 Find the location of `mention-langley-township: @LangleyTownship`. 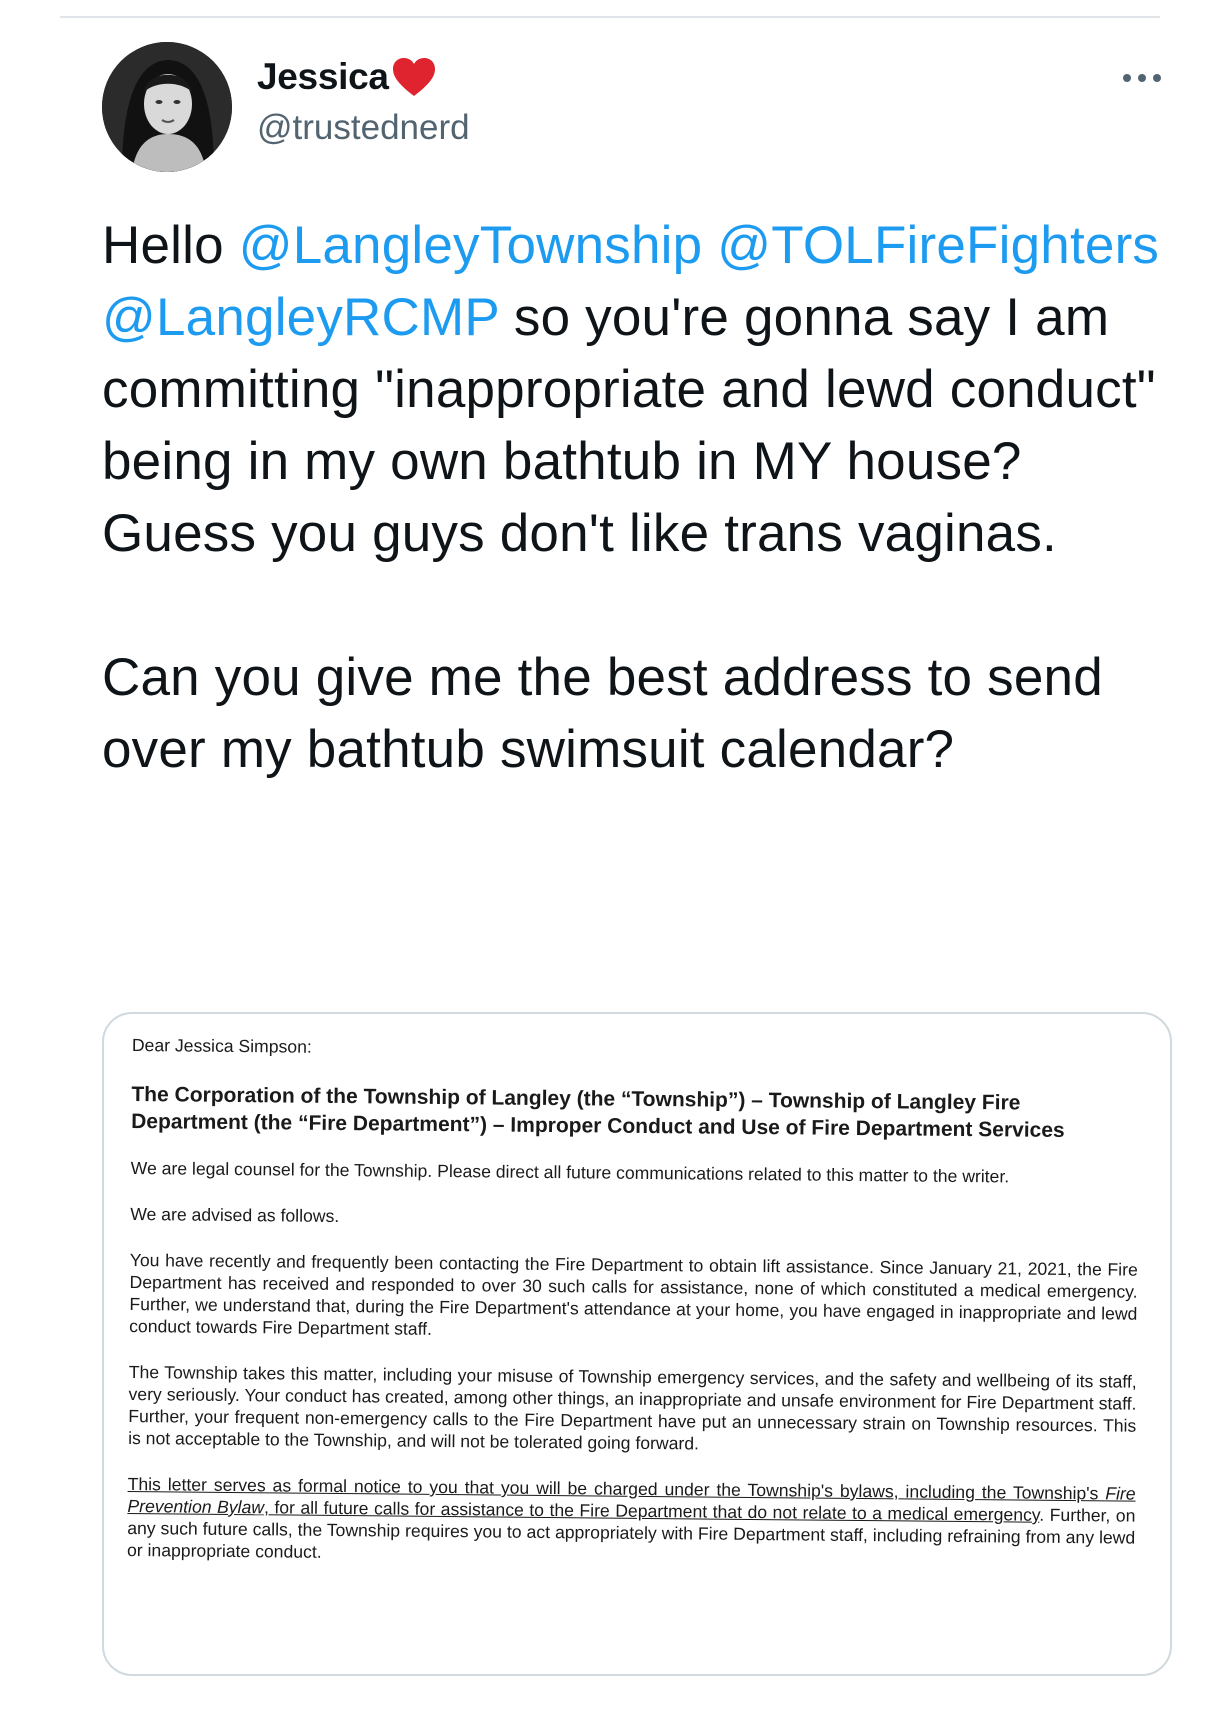

mention-langley-township: @LangleyTownship is located at coordinates (471, 245).